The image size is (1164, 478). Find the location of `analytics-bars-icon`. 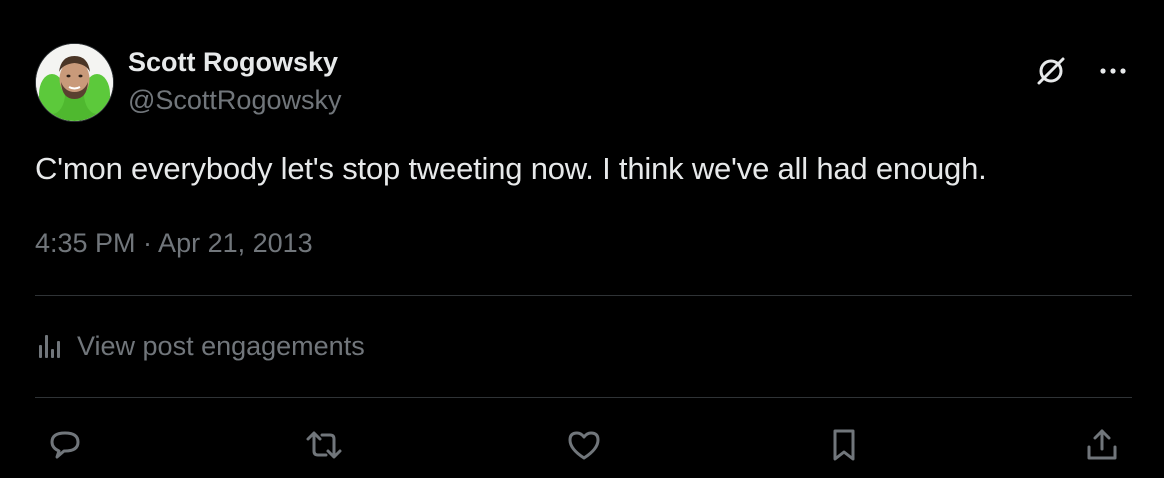

analytics-bars-icon is located at coordinates (49, 346).